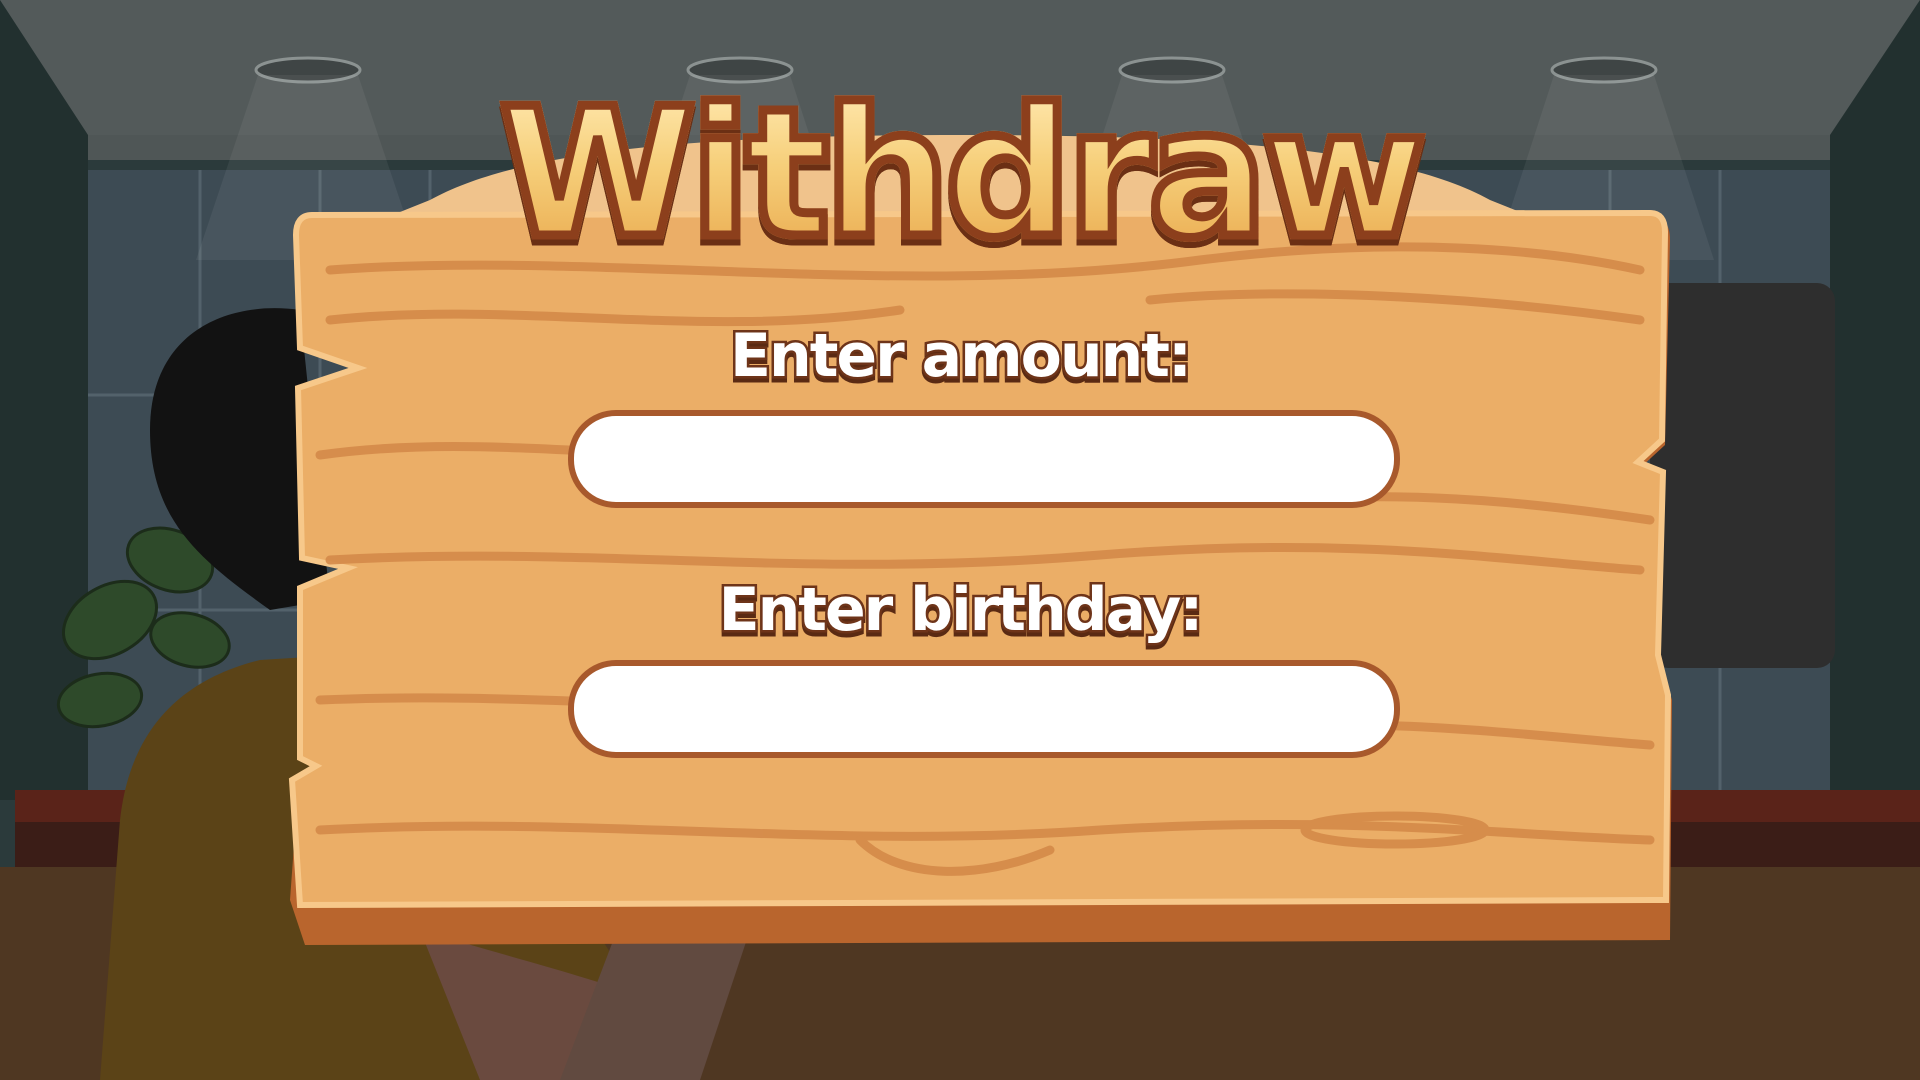  I want to click on birthday-label: Enter birthday:, so click(961, 610).